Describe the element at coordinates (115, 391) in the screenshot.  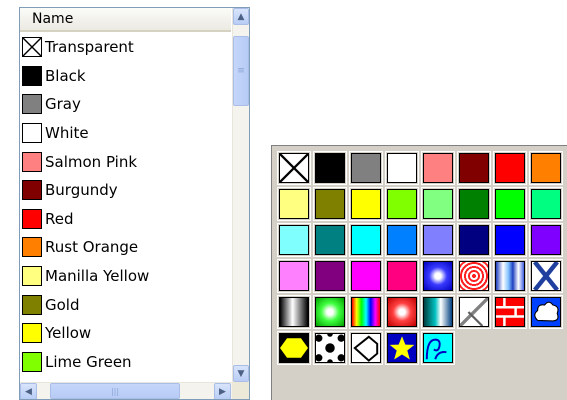
I see `horizontal-scroll-thumb: |||` at that location.